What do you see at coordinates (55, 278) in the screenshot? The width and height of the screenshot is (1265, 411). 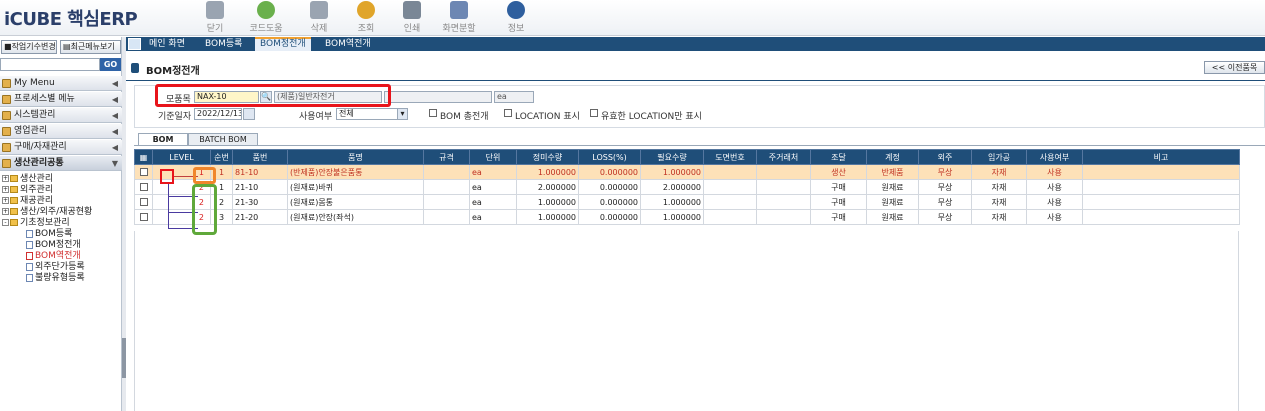 I see `tree-item-defect-type: 불량유형등록` at bounding box center [55, 278].